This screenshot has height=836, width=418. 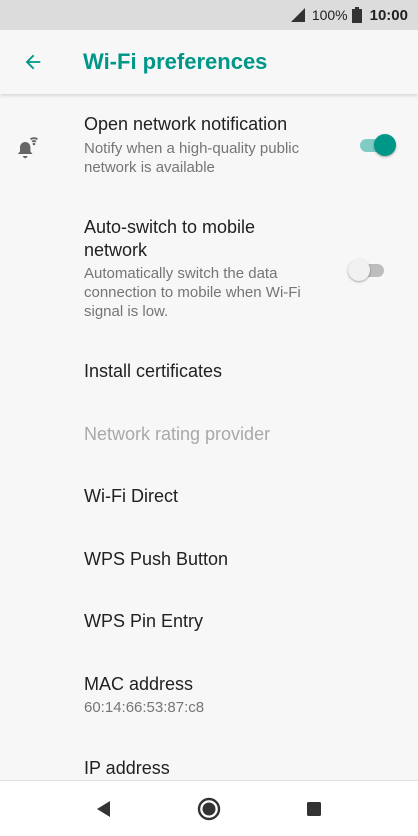 I want to click on auto-switch-toggle, so click(x=368, y=270).